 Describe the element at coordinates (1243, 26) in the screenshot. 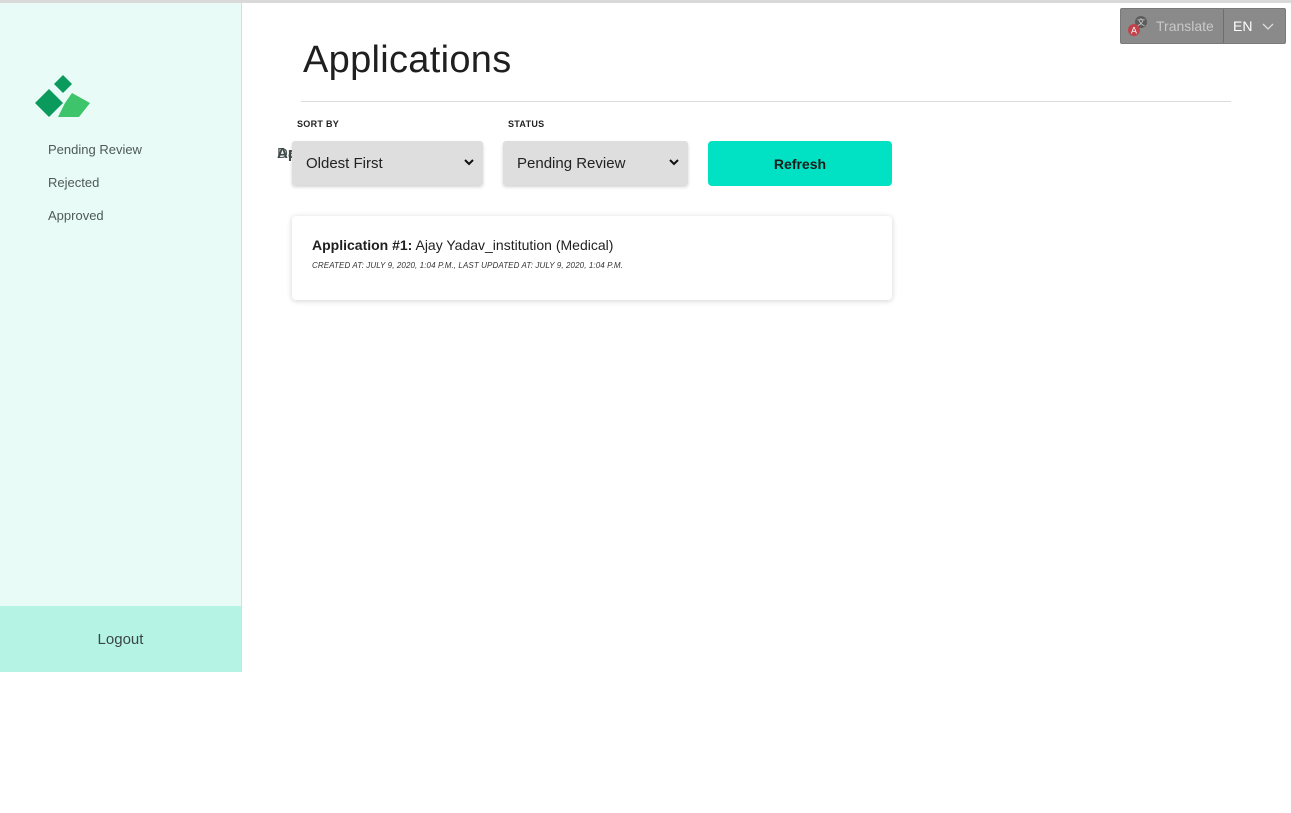

I see `language-code: EN` at that location.